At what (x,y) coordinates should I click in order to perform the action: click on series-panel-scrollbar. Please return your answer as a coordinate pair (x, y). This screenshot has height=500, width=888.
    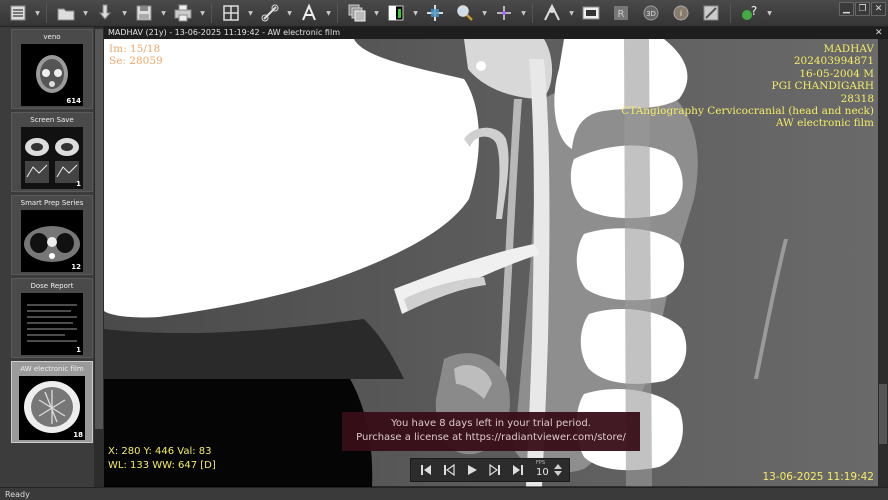
    Looking at the image, I should click on (99, 257).